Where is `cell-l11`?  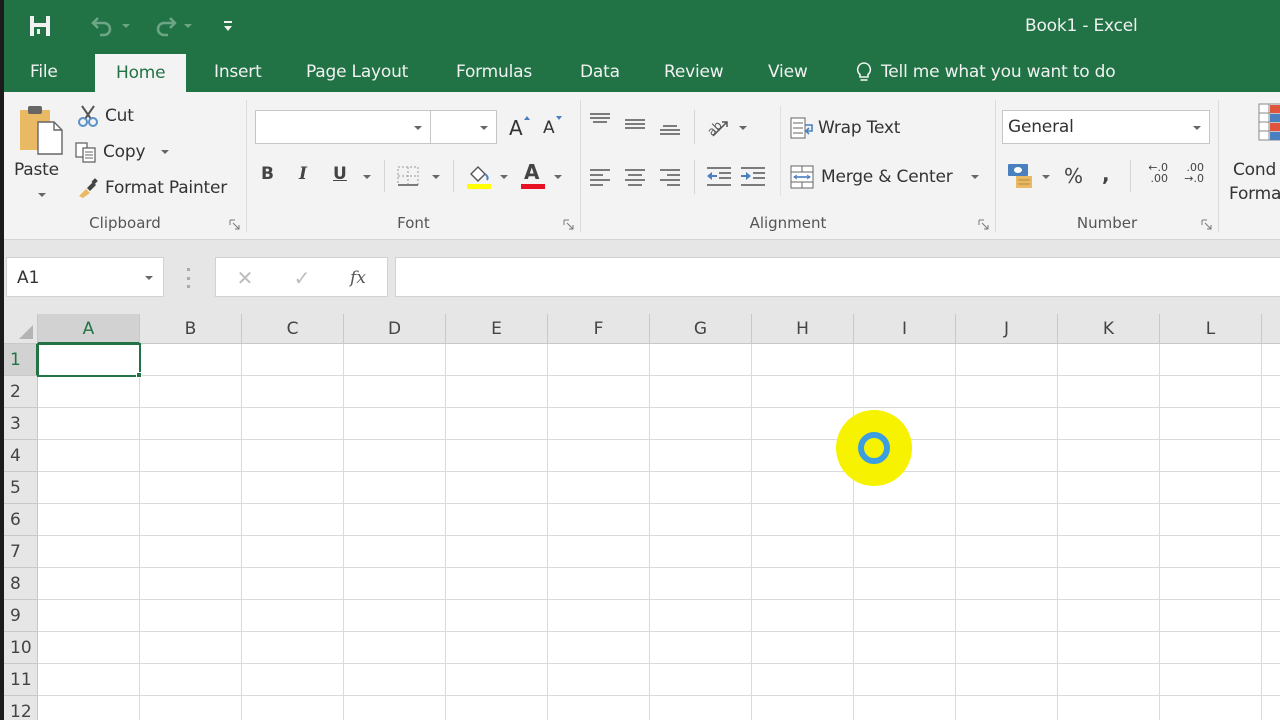
cell-l11 is located at coordinates (1211, 680).